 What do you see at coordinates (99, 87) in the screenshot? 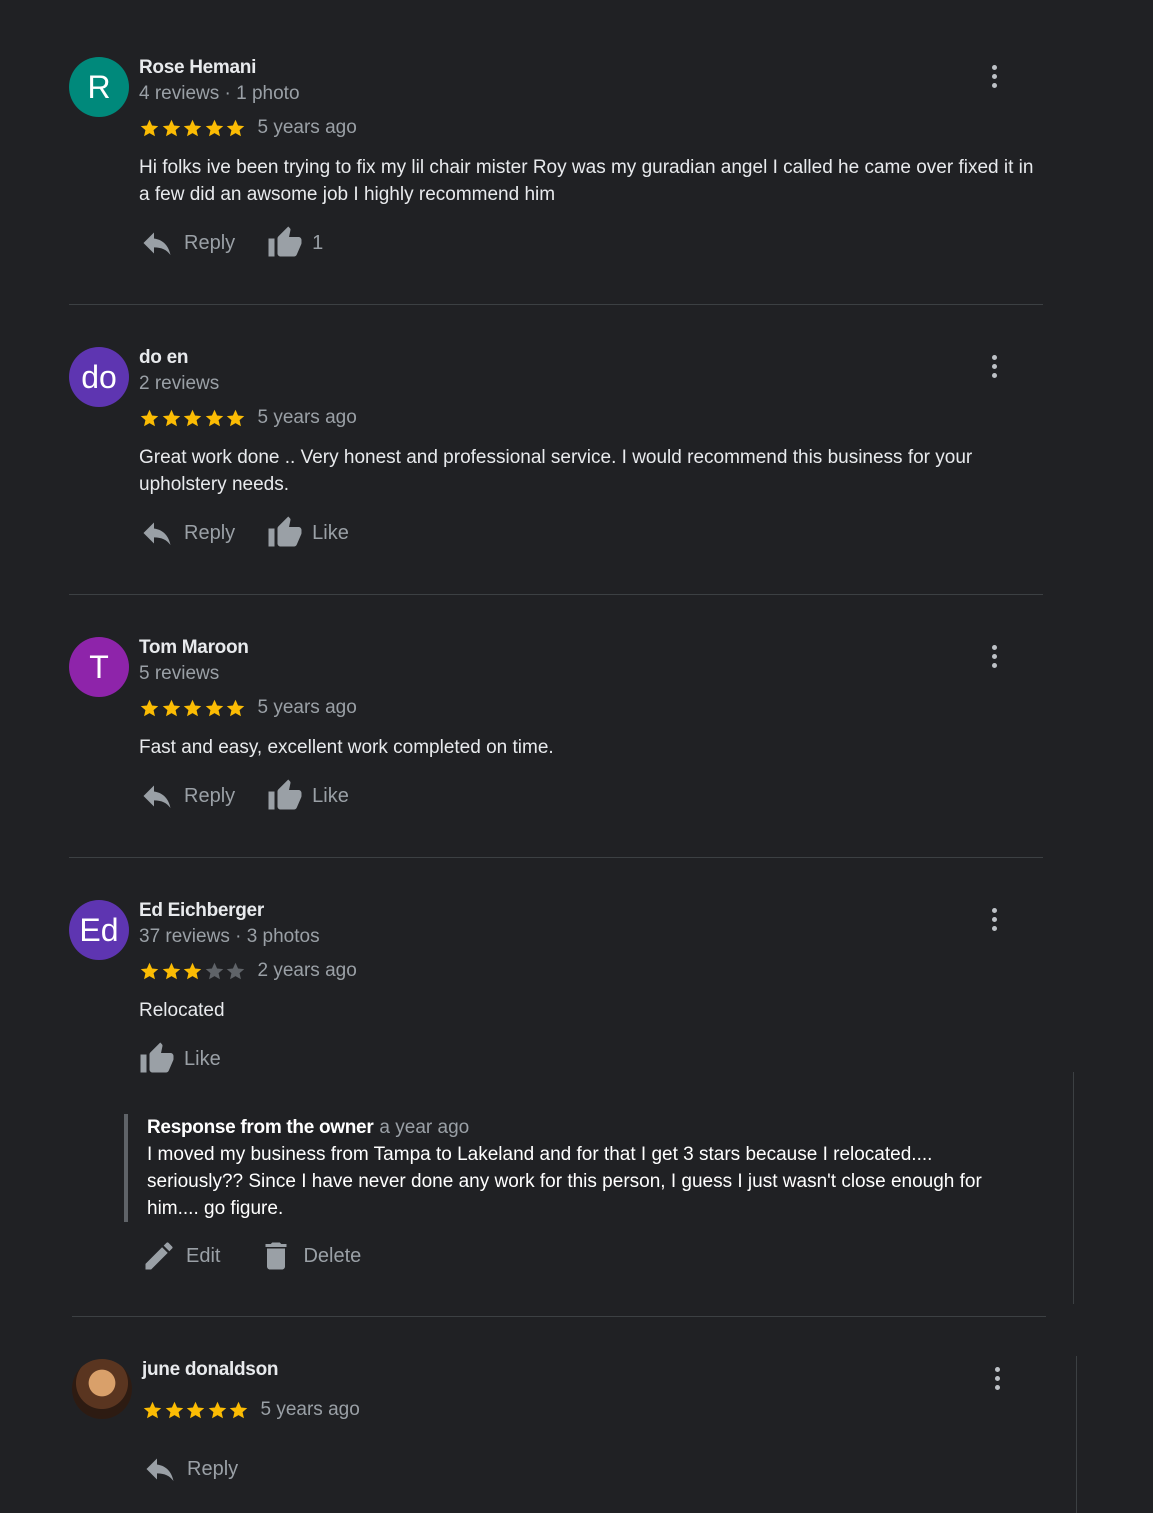
I see `avatar: R` at bounding box center [99, 87].